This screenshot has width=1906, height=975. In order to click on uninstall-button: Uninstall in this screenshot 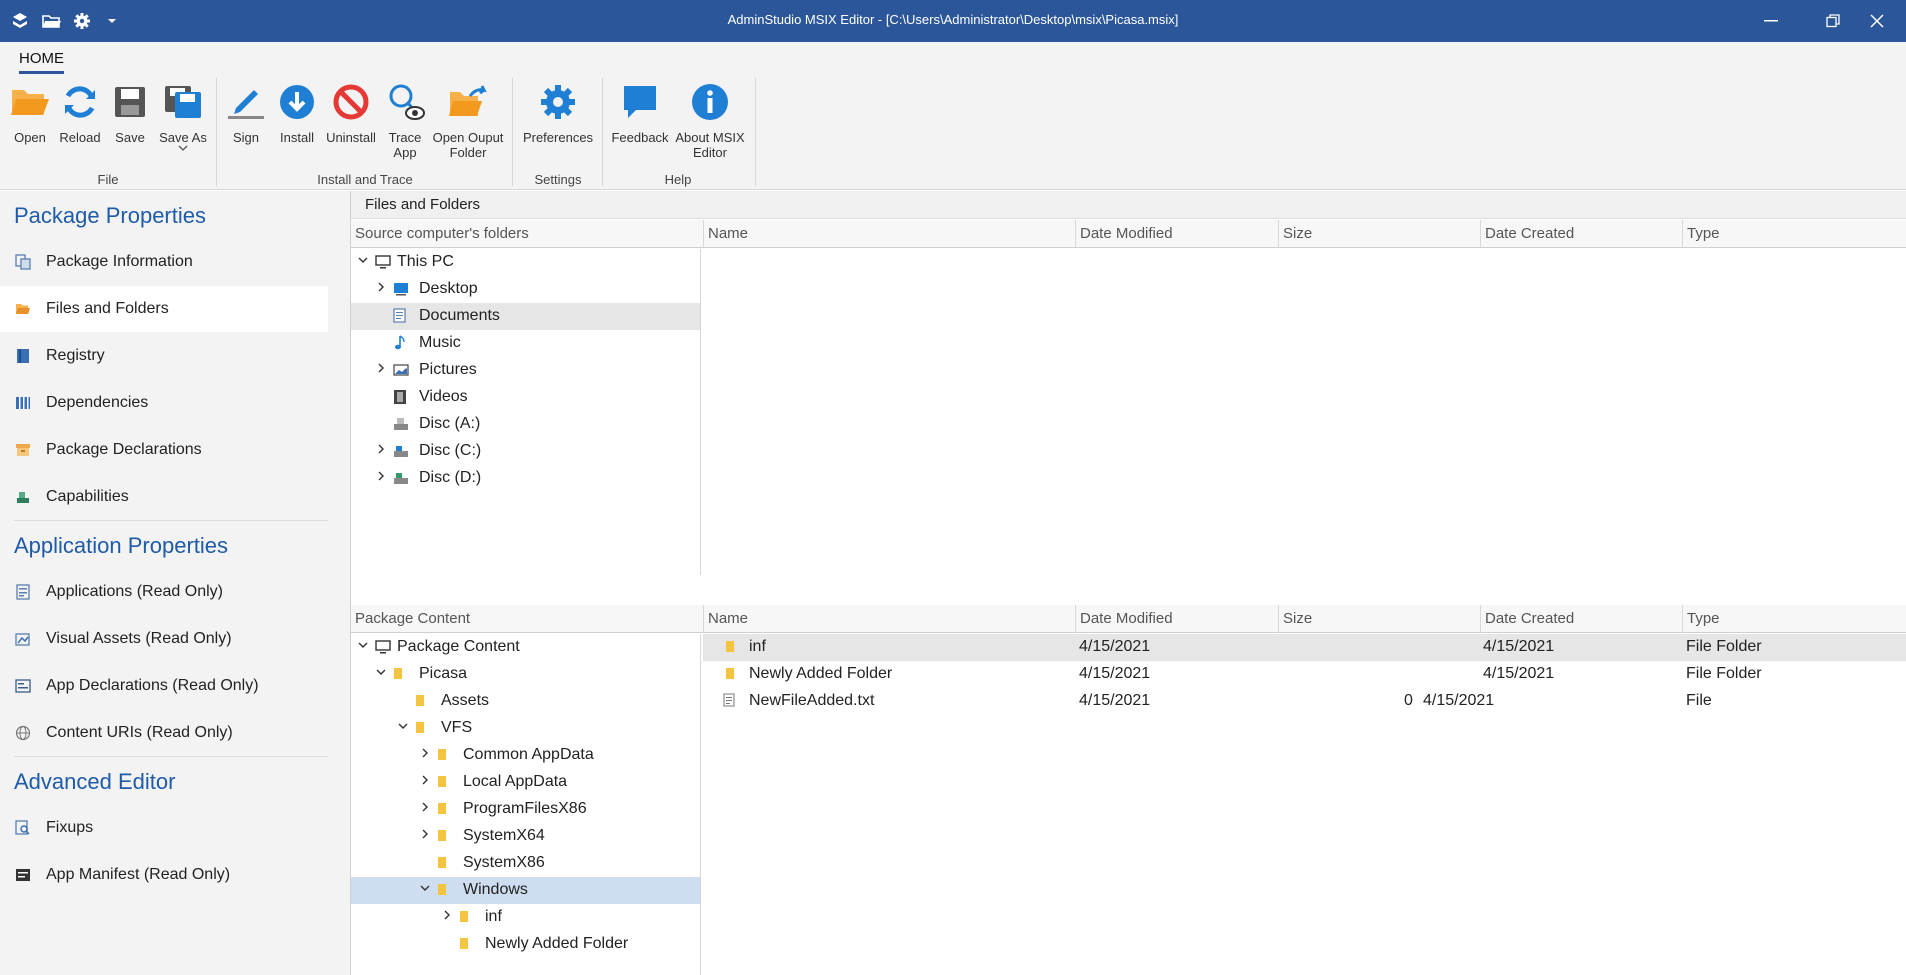, I will do `click(351, 113)`.